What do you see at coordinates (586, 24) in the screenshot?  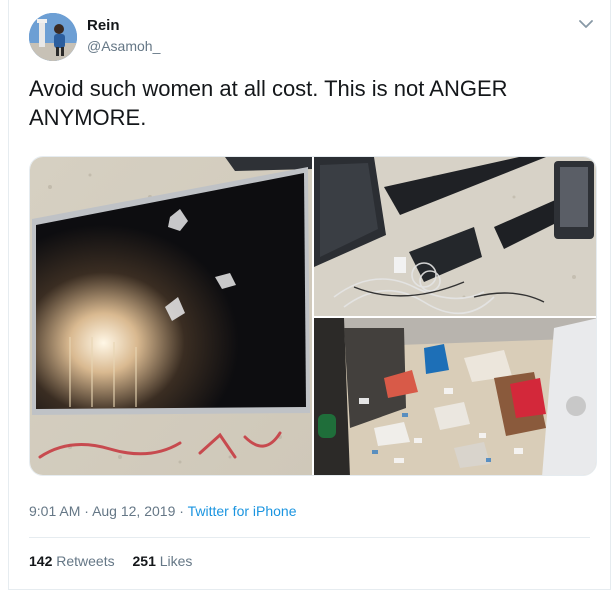 I see `chevron-down-icon` at bounding box center [586, 24].